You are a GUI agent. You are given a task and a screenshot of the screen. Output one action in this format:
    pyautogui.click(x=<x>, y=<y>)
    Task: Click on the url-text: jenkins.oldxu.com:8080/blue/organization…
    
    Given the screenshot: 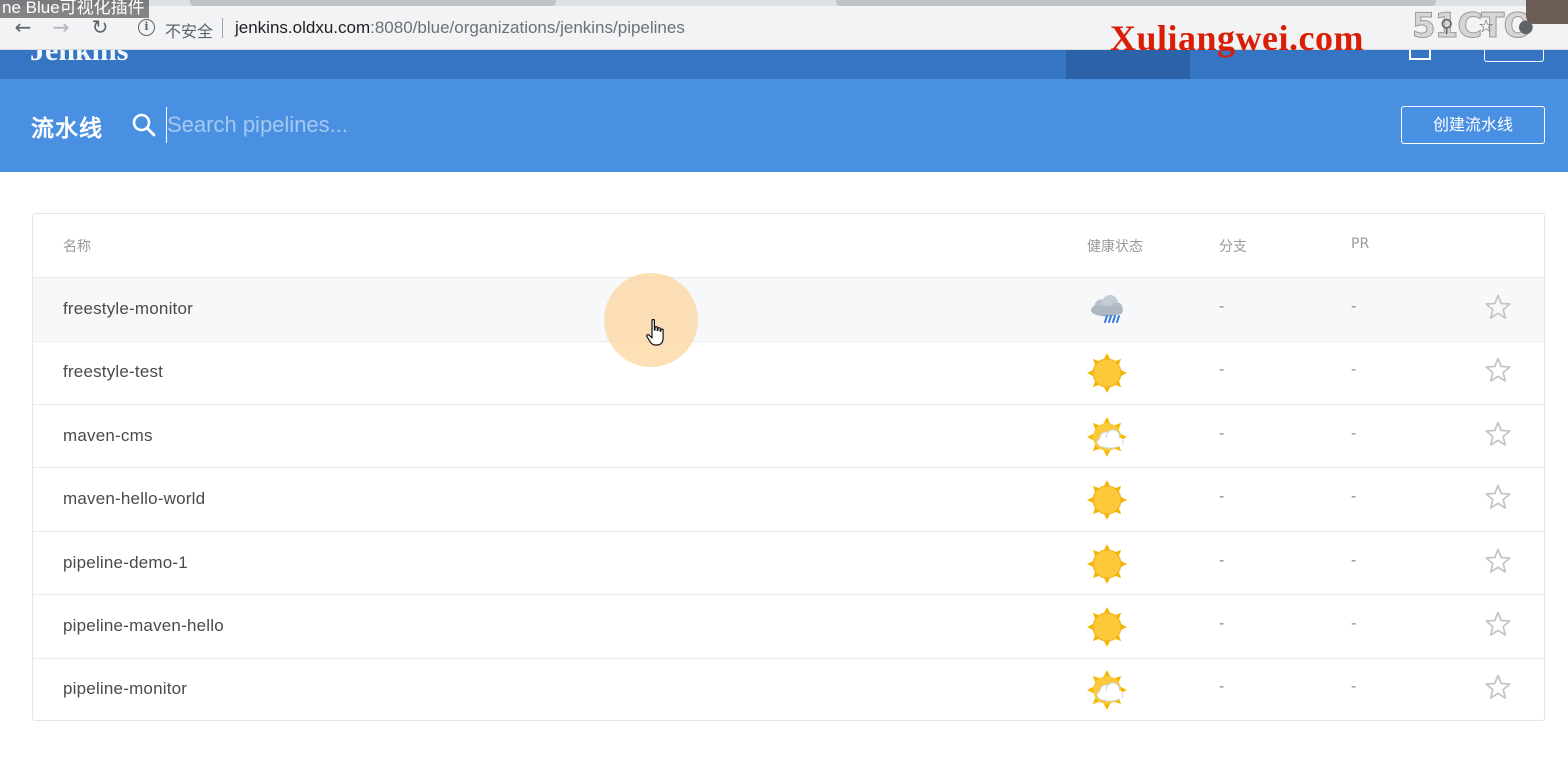 What is the action you would take?
    pyautogui.click(x=460, y=28)
    